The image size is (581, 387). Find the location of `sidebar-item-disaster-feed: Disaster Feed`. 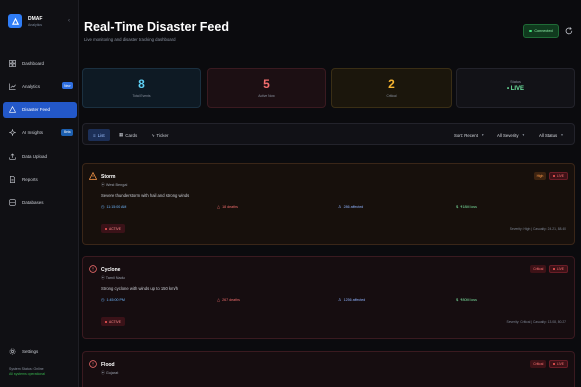

sidebar-item-disaster-feed: Disaster Feed is located at coordinates (40, 109).